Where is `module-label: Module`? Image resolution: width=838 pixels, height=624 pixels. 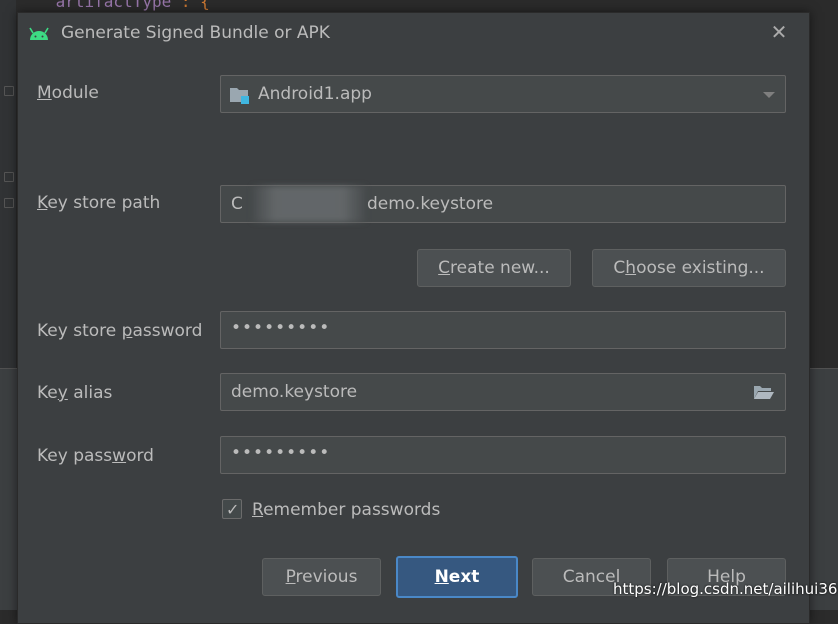
module-label: Module is located at coordinates (68, 93).